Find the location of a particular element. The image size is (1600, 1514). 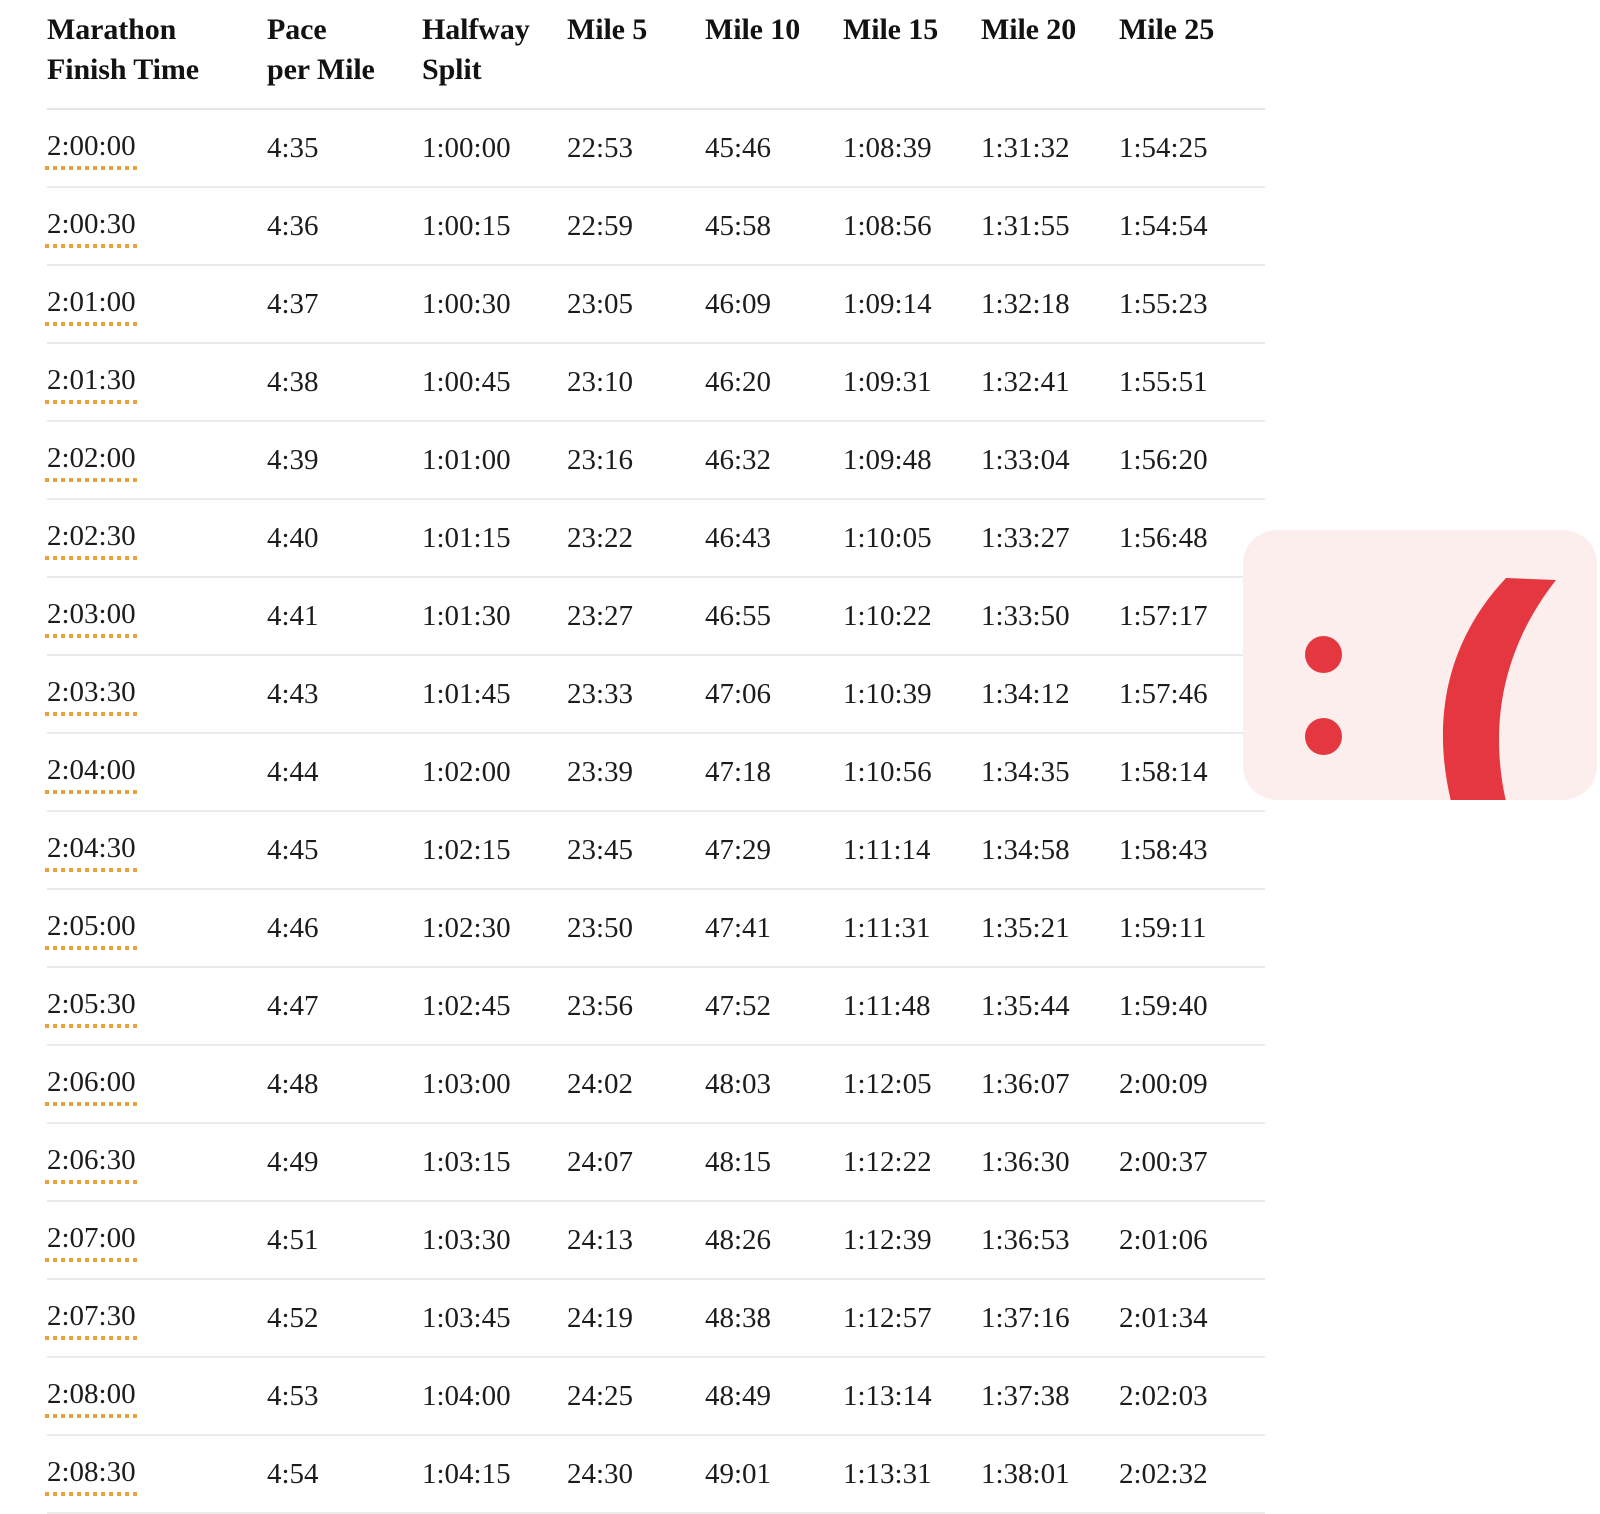

cell-mile15: 1:10:05 is located at coordinates (912, 539).